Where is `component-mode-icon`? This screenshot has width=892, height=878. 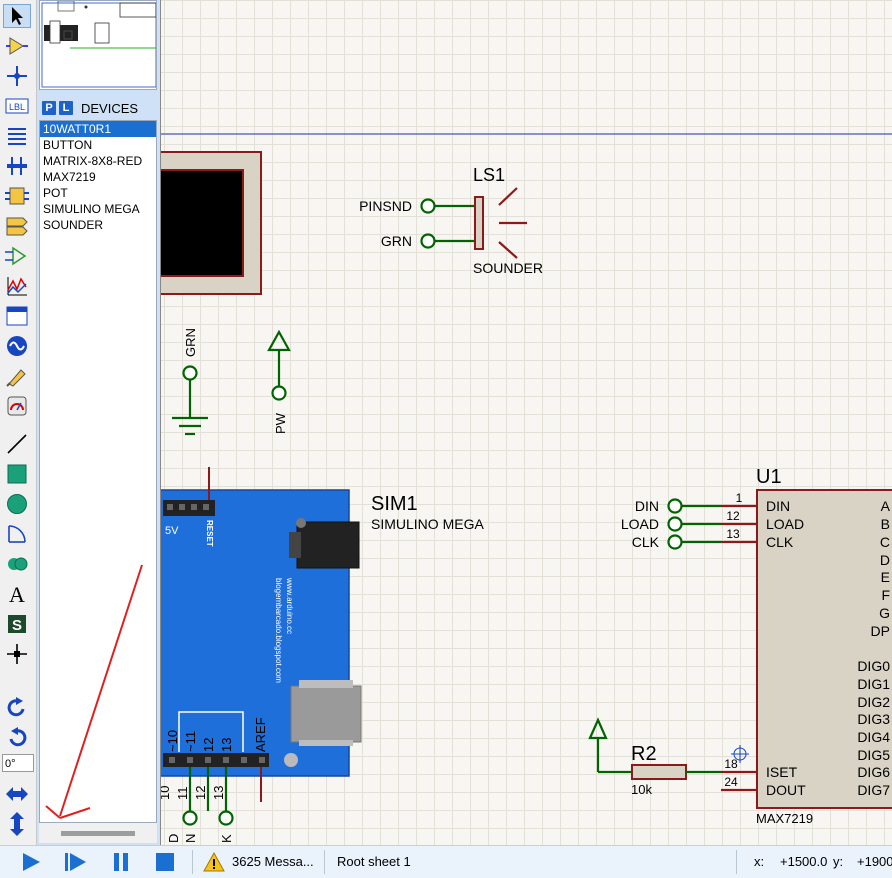 component-mode-icon is located at coordinates (17, 46).